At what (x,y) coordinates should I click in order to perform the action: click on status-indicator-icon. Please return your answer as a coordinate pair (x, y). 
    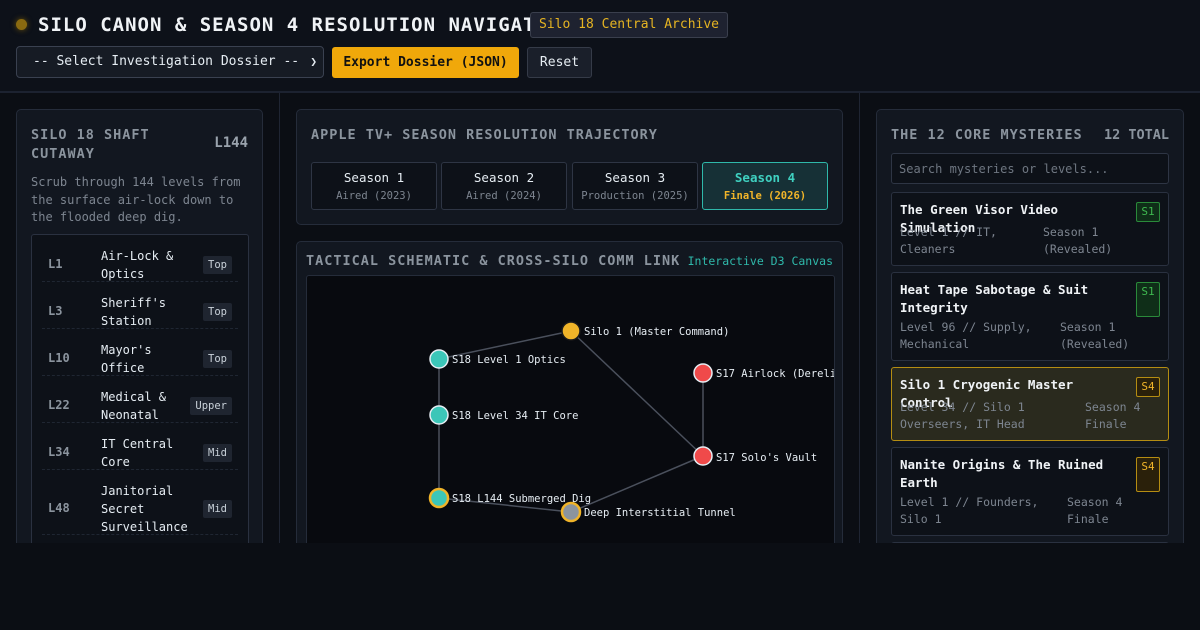
    Looking at the image, I should click on (21, 24).